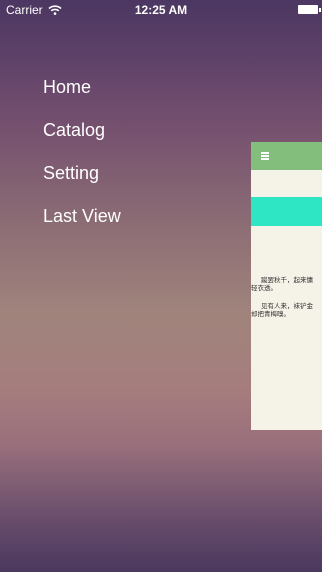 The height and width of the screenshot is (572, 322). I want to click on menu-item-setting: Setting, so click(82, 183).